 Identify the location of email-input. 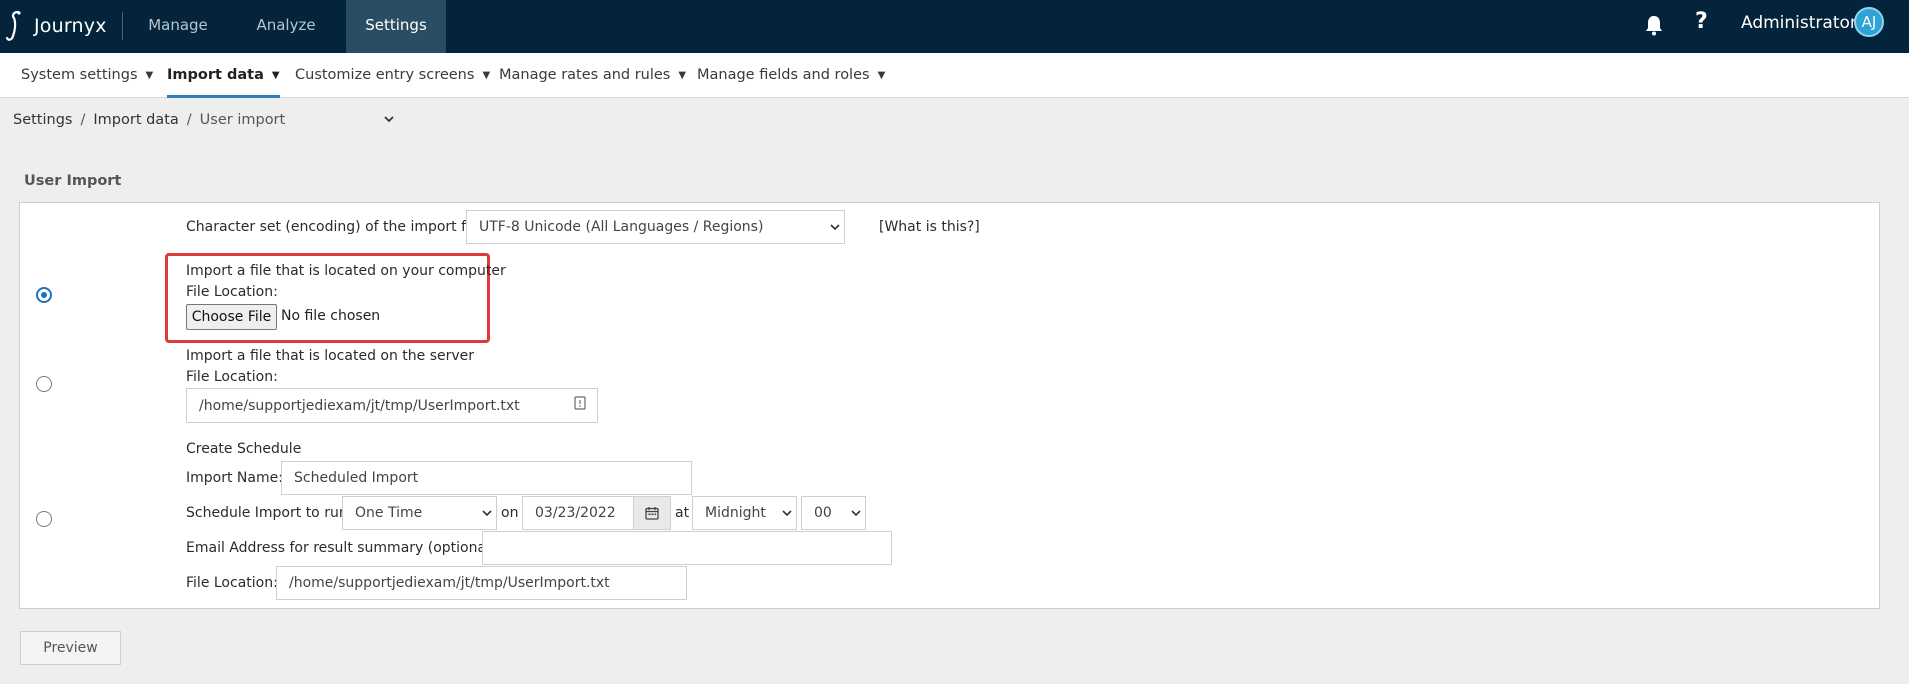
(687, 548).